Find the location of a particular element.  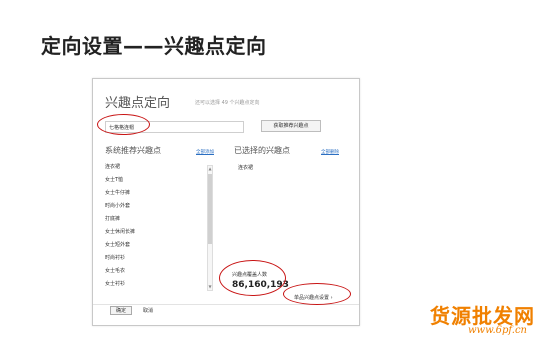

watermark-url: www.6pf.cn is located at coordinates (497, 330).